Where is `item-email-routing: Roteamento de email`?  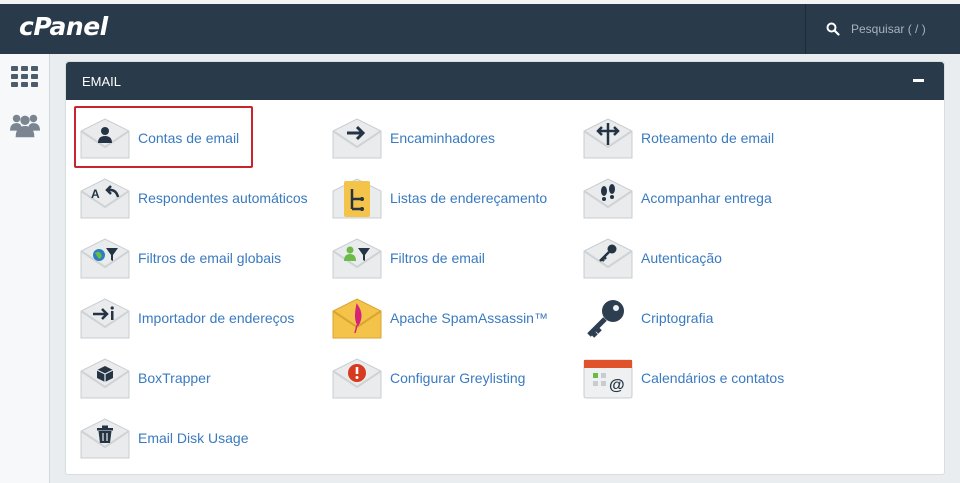 item-email-routing: Roteamento de email is located at coordinates (678, 138).